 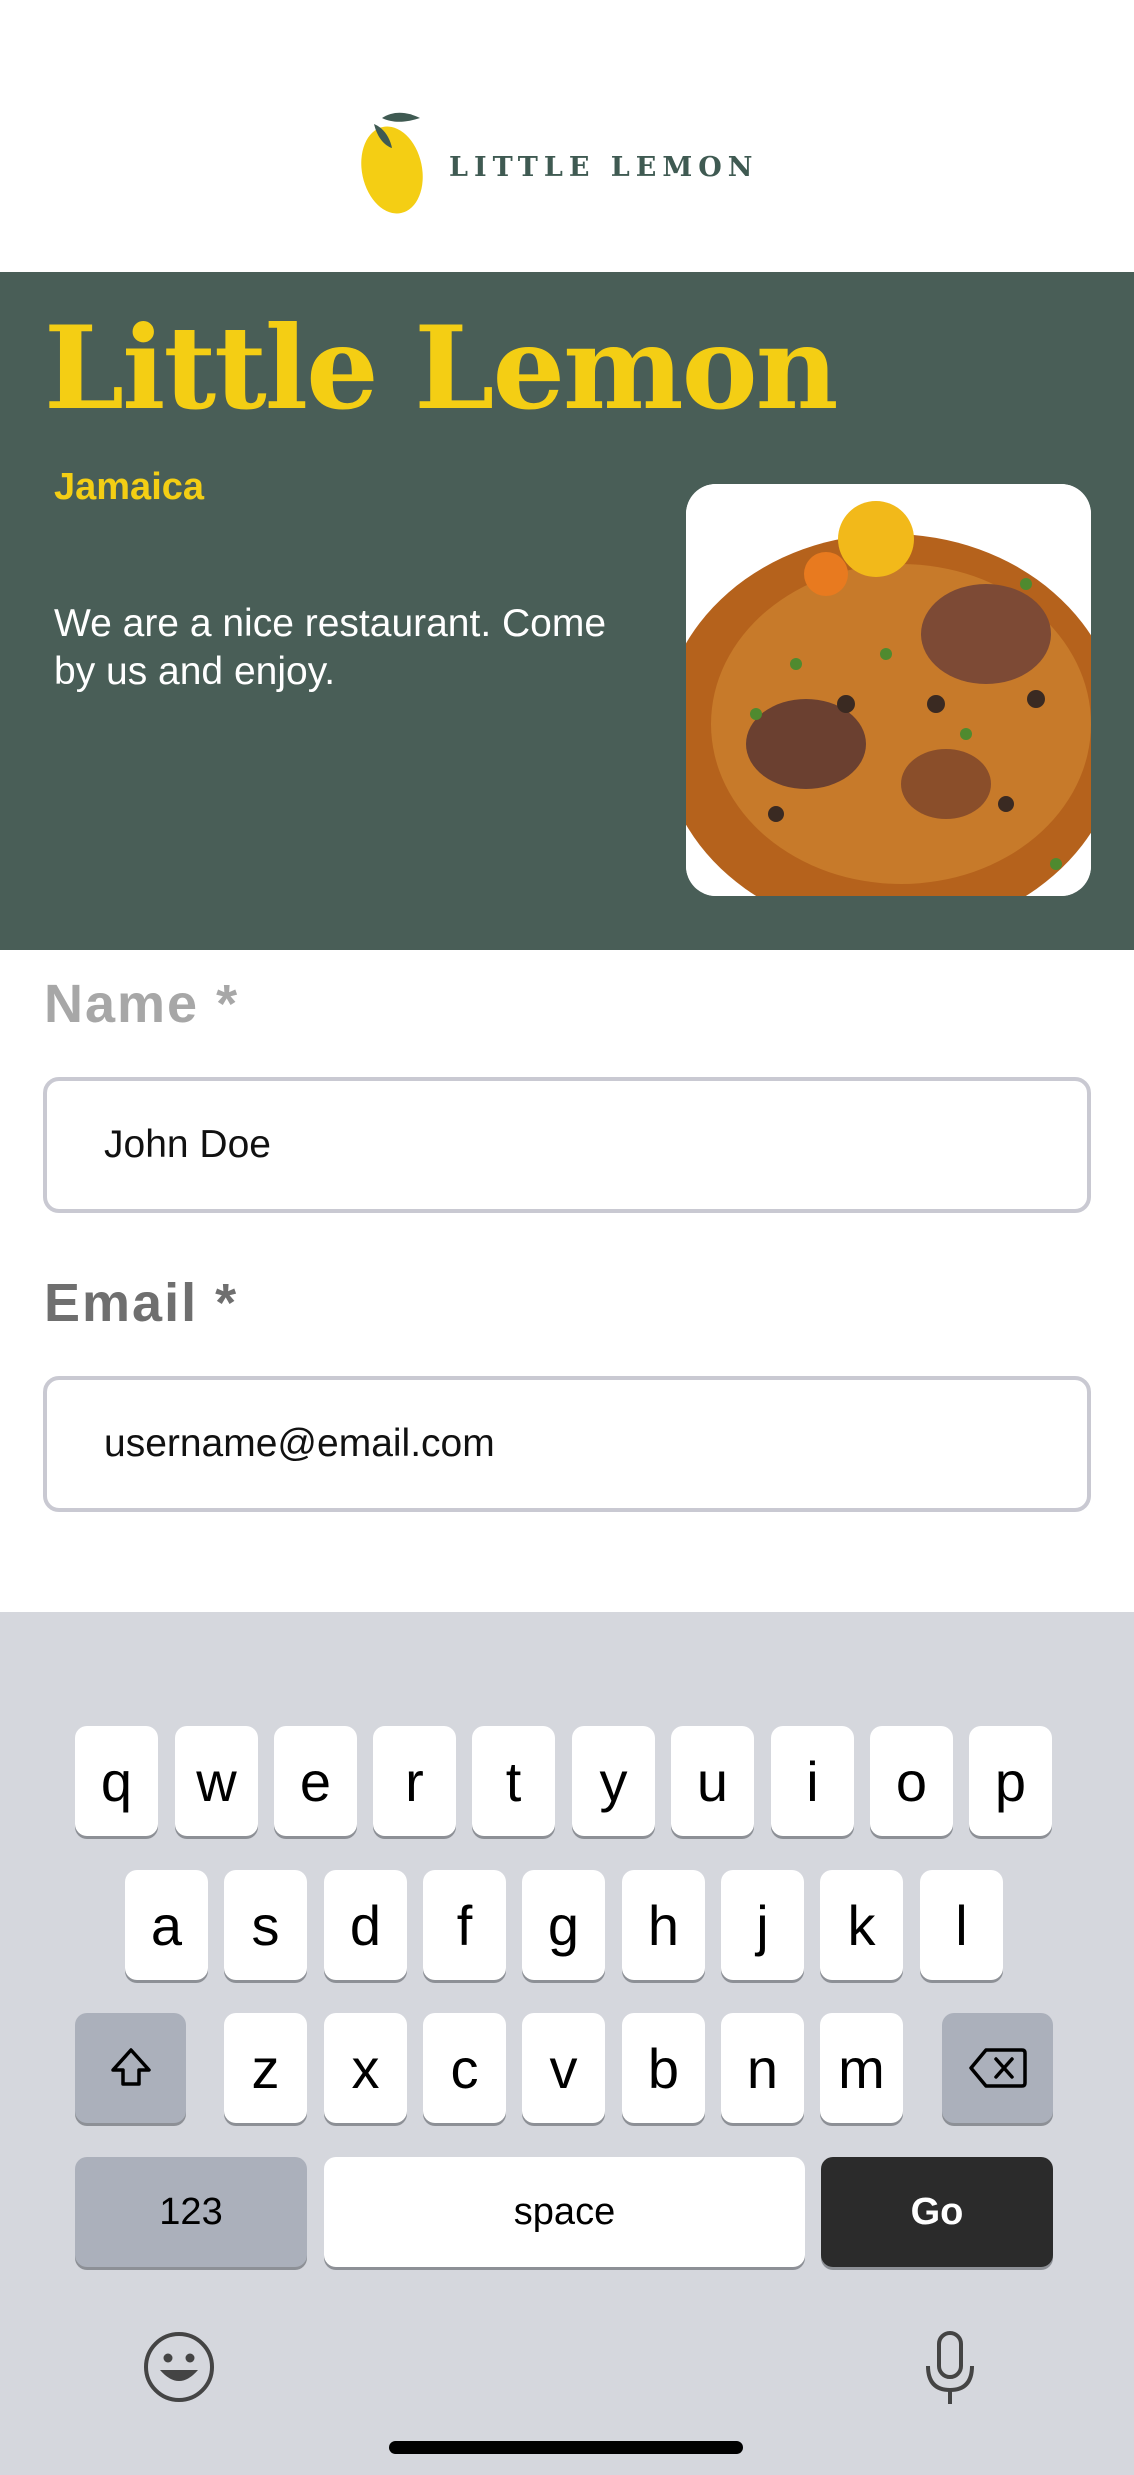 I want to click on key-g: g, so click(x=563, y=1925).